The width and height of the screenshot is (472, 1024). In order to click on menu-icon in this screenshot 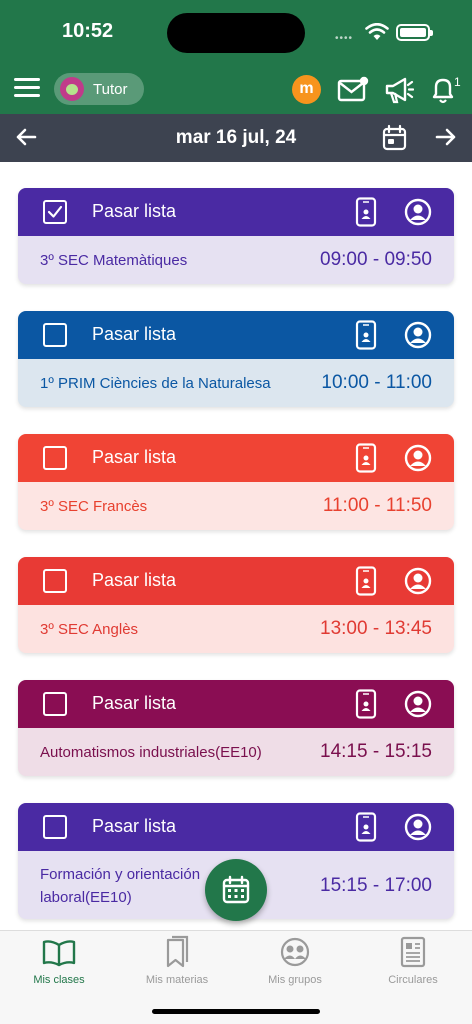, I will do `click(27, 89)`.